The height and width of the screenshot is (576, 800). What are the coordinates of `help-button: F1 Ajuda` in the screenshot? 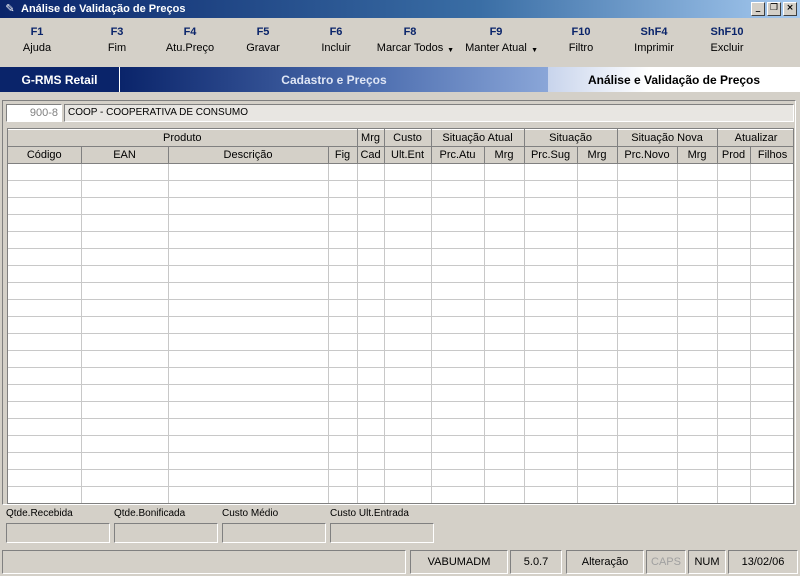 It's located at (37, 40).